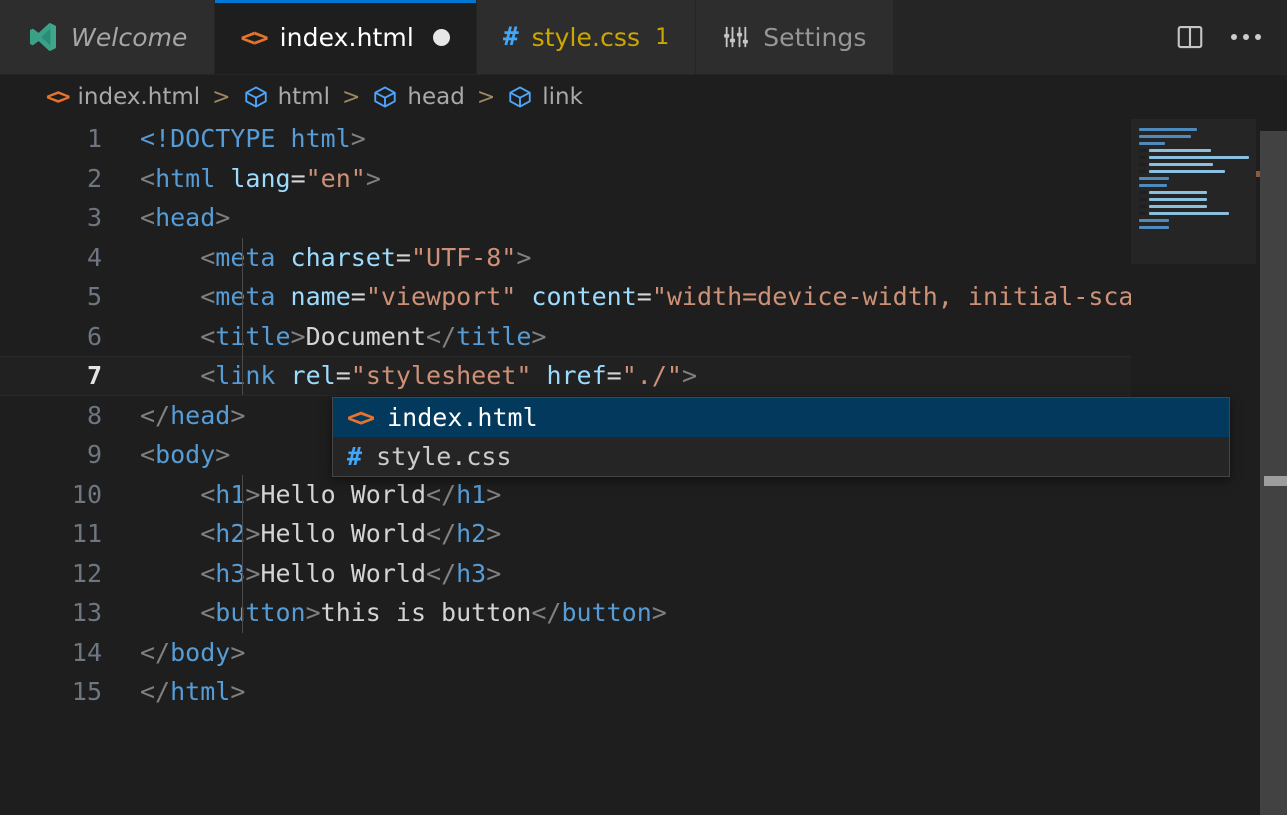  What do you see at coordinates (643, 179) in the screenshot?
I see `code-line: 2 <html lang="en">` at bounding box center [643, 179].